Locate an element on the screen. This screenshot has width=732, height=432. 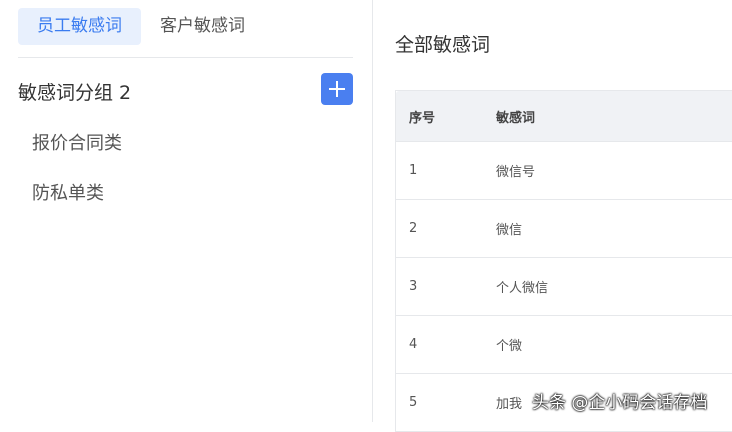
column-header-word: 敏感词 is located at coordinates (516, 118).